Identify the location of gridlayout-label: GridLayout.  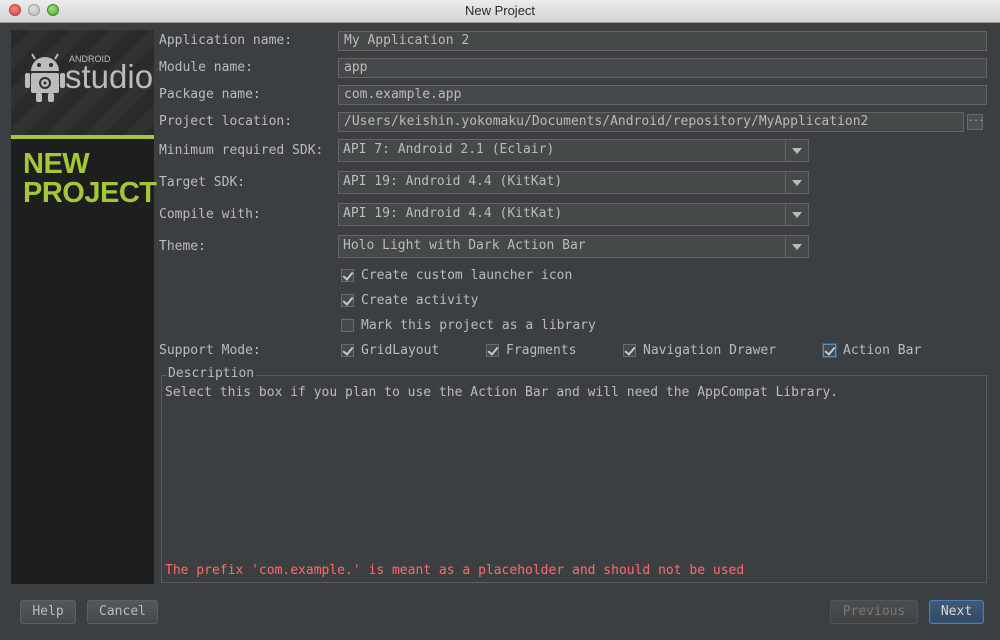
(400, 350).